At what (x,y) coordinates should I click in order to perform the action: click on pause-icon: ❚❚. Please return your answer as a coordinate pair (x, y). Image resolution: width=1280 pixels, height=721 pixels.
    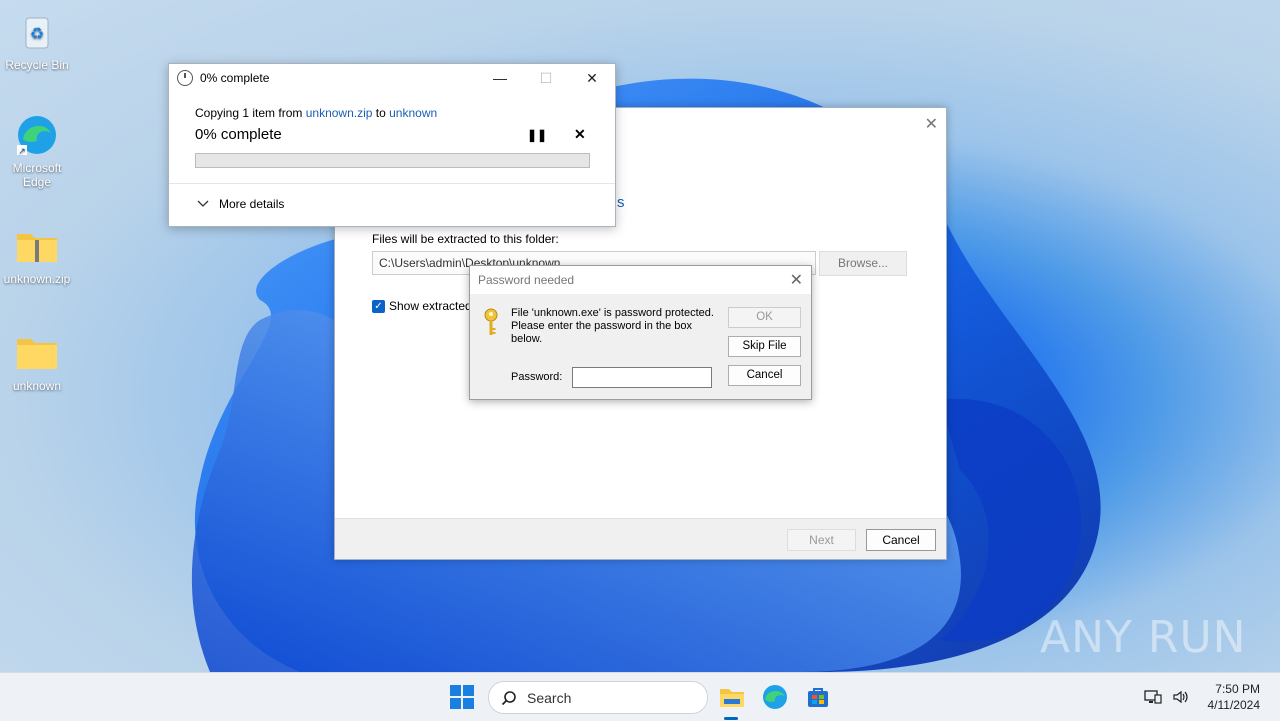
    Looking at the image, I should click on (537, 135).